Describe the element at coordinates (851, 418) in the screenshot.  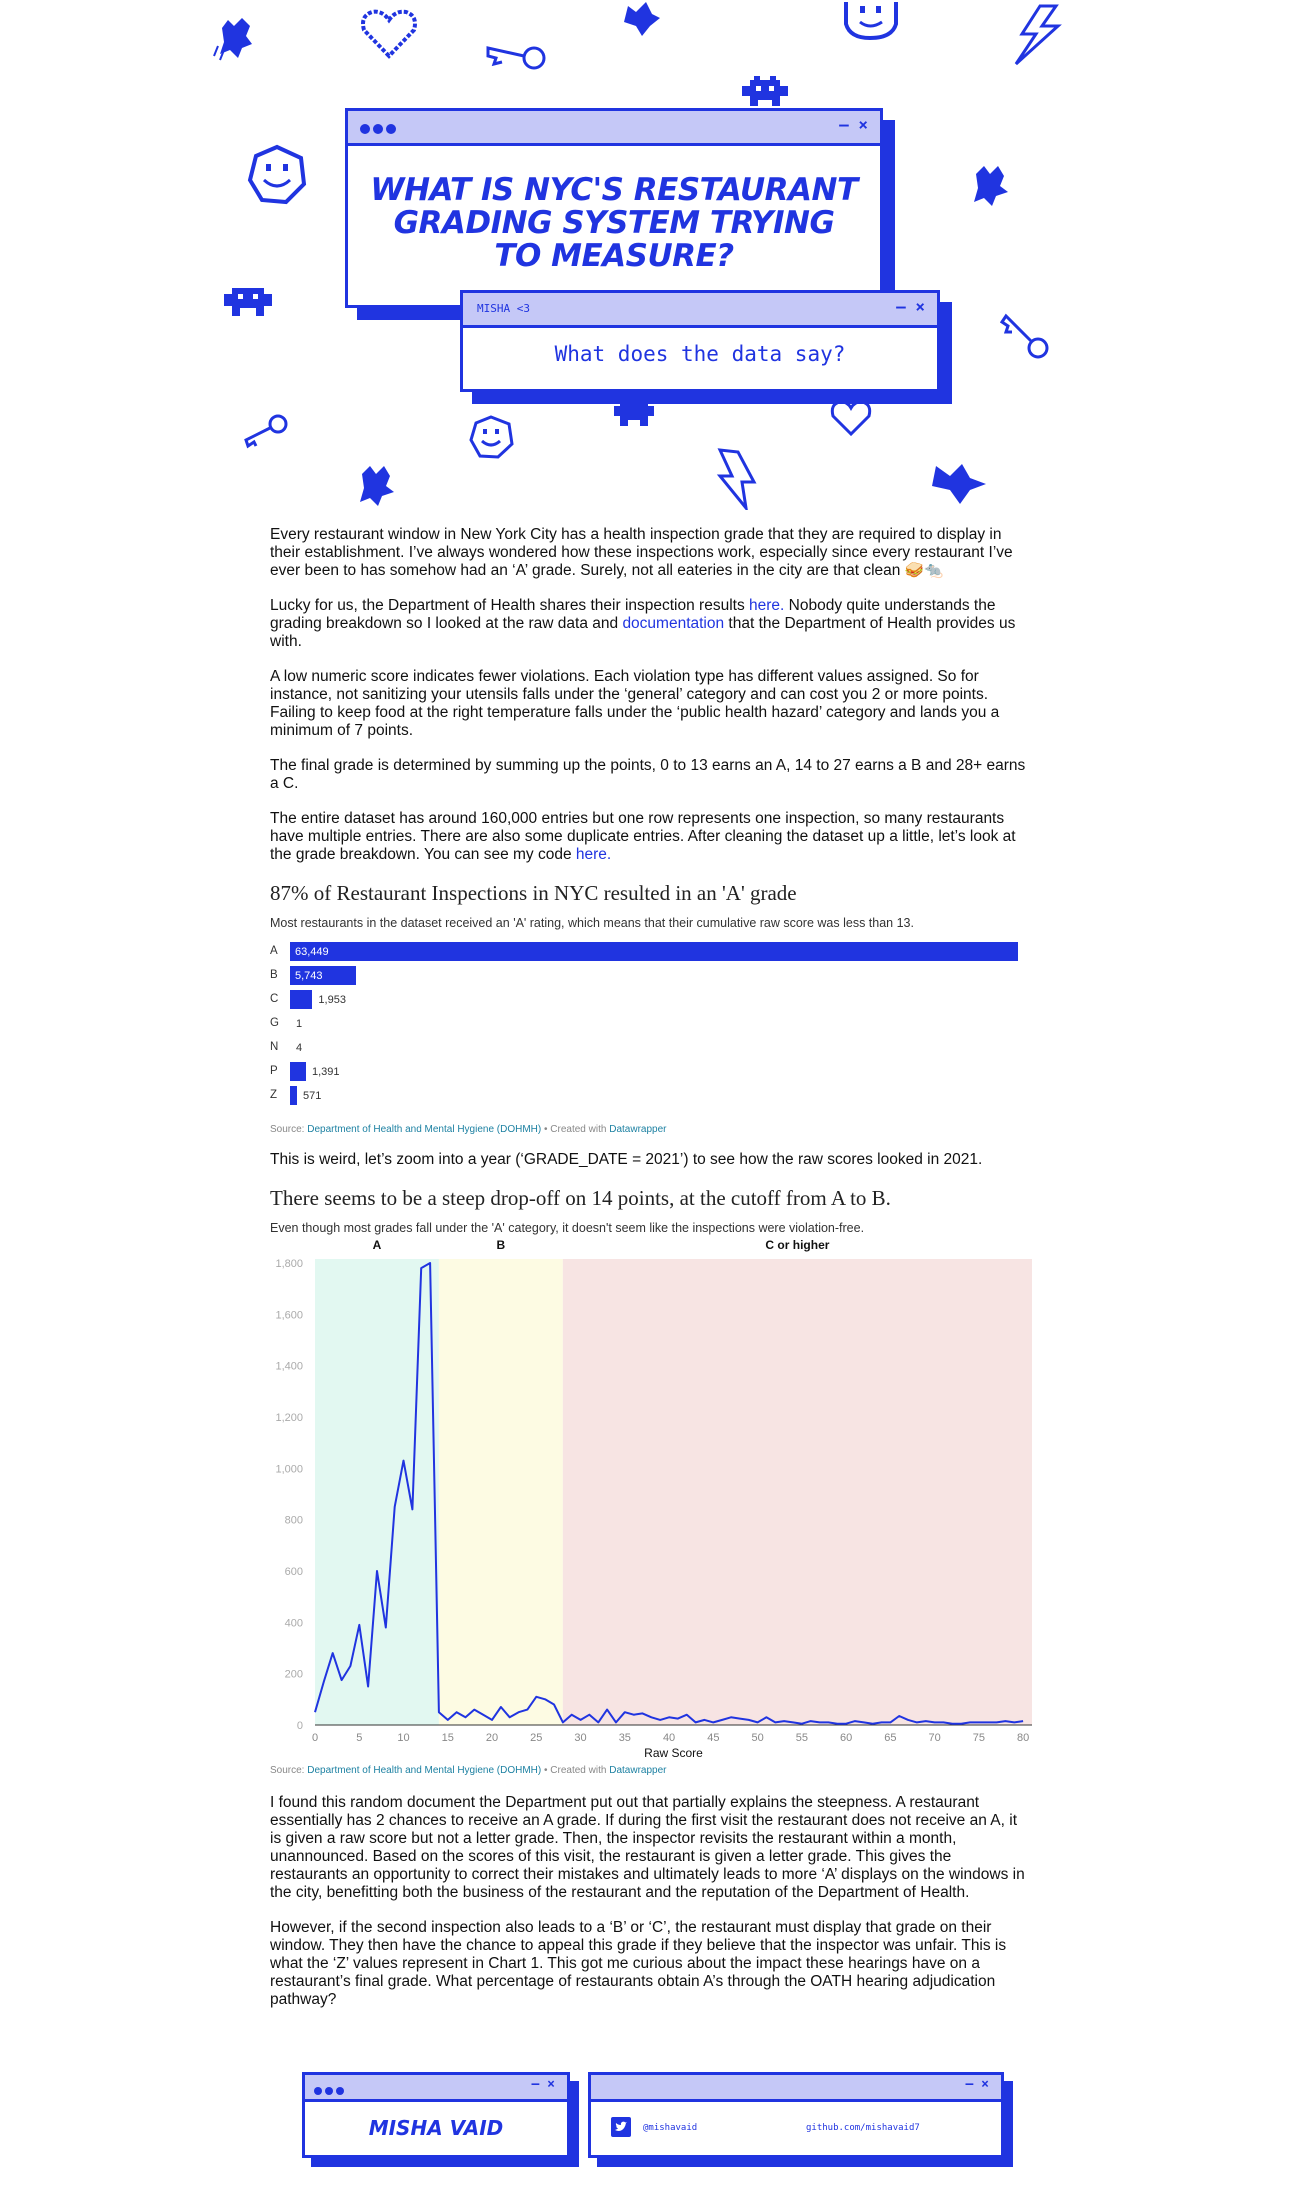
I see `heart-icon` at that location.